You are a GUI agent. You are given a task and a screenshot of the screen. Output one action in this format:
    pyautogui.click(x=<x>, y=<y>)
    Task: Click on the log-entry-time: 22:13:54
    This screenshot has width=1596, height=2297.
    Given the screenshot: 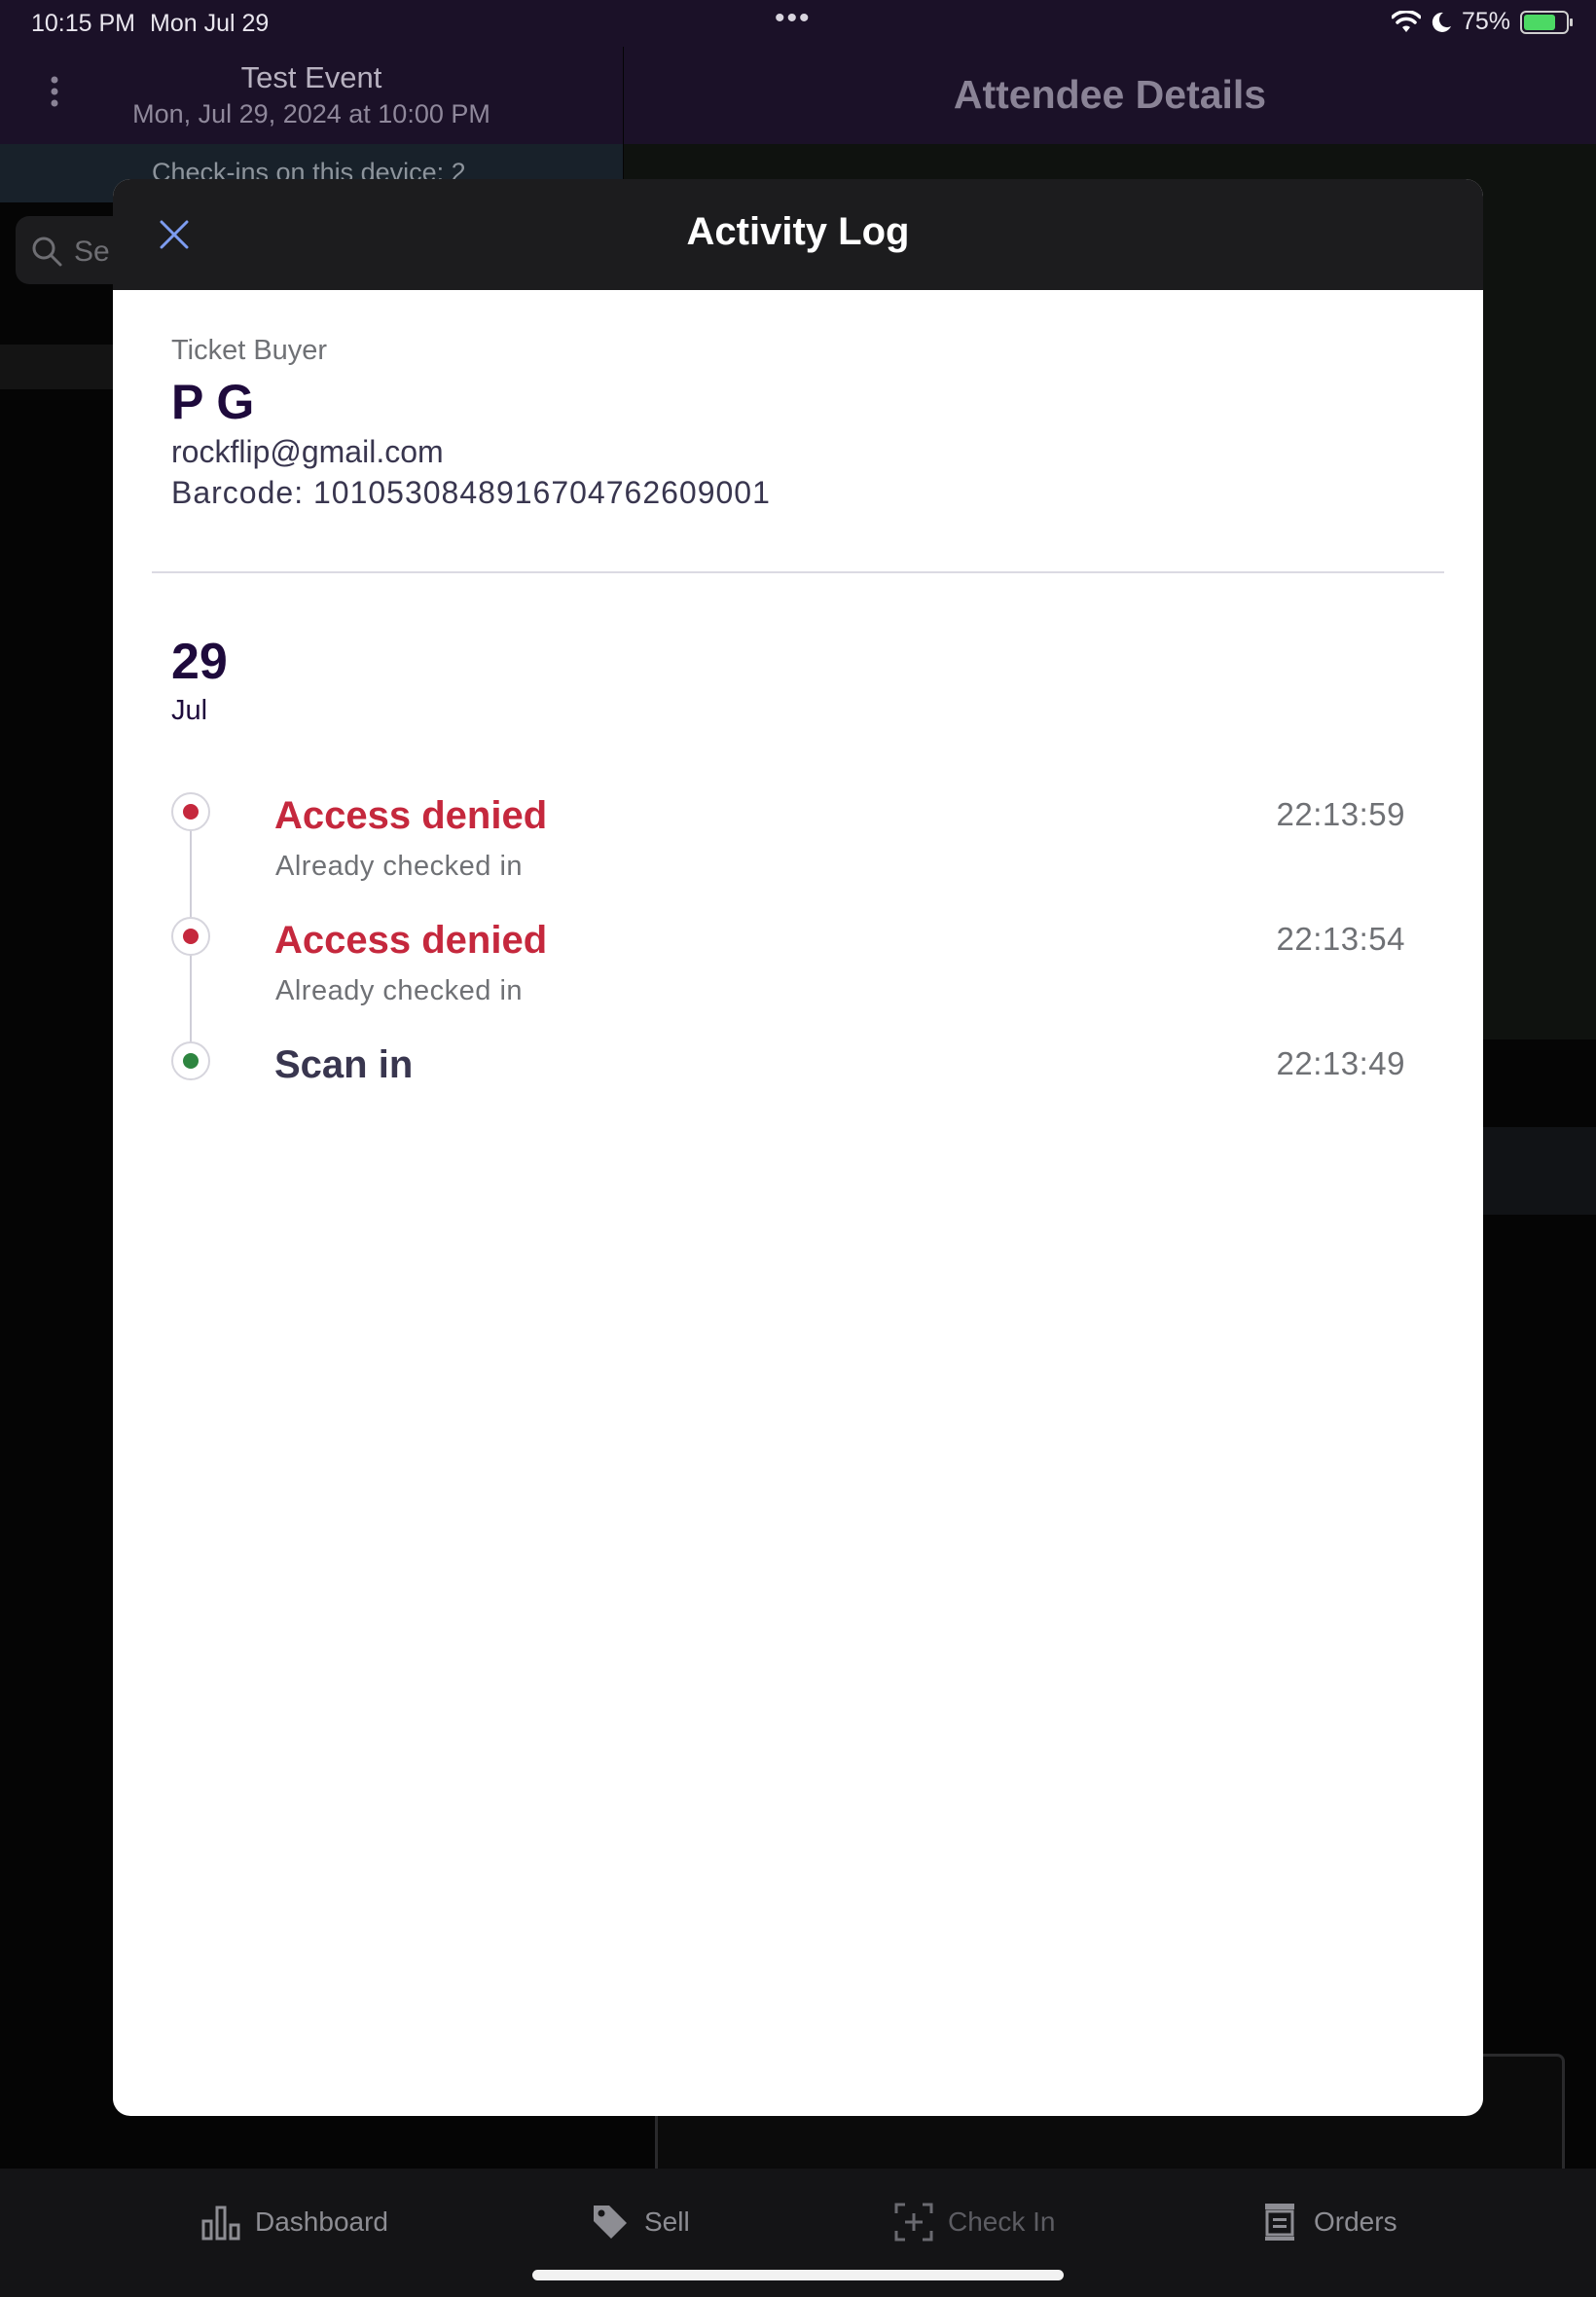 What is the action you would take?
    pyautogui.click(x=1341, y=939)
    